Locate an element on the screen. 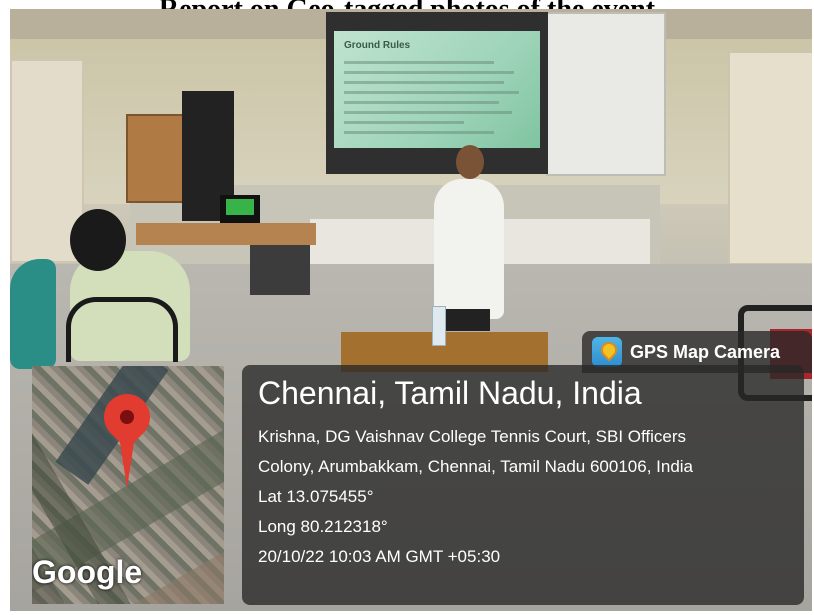 This screenshot has height=615, width=814. location-title: Chennai, Tamil Nadu, India is located at coordinates (450, 393).